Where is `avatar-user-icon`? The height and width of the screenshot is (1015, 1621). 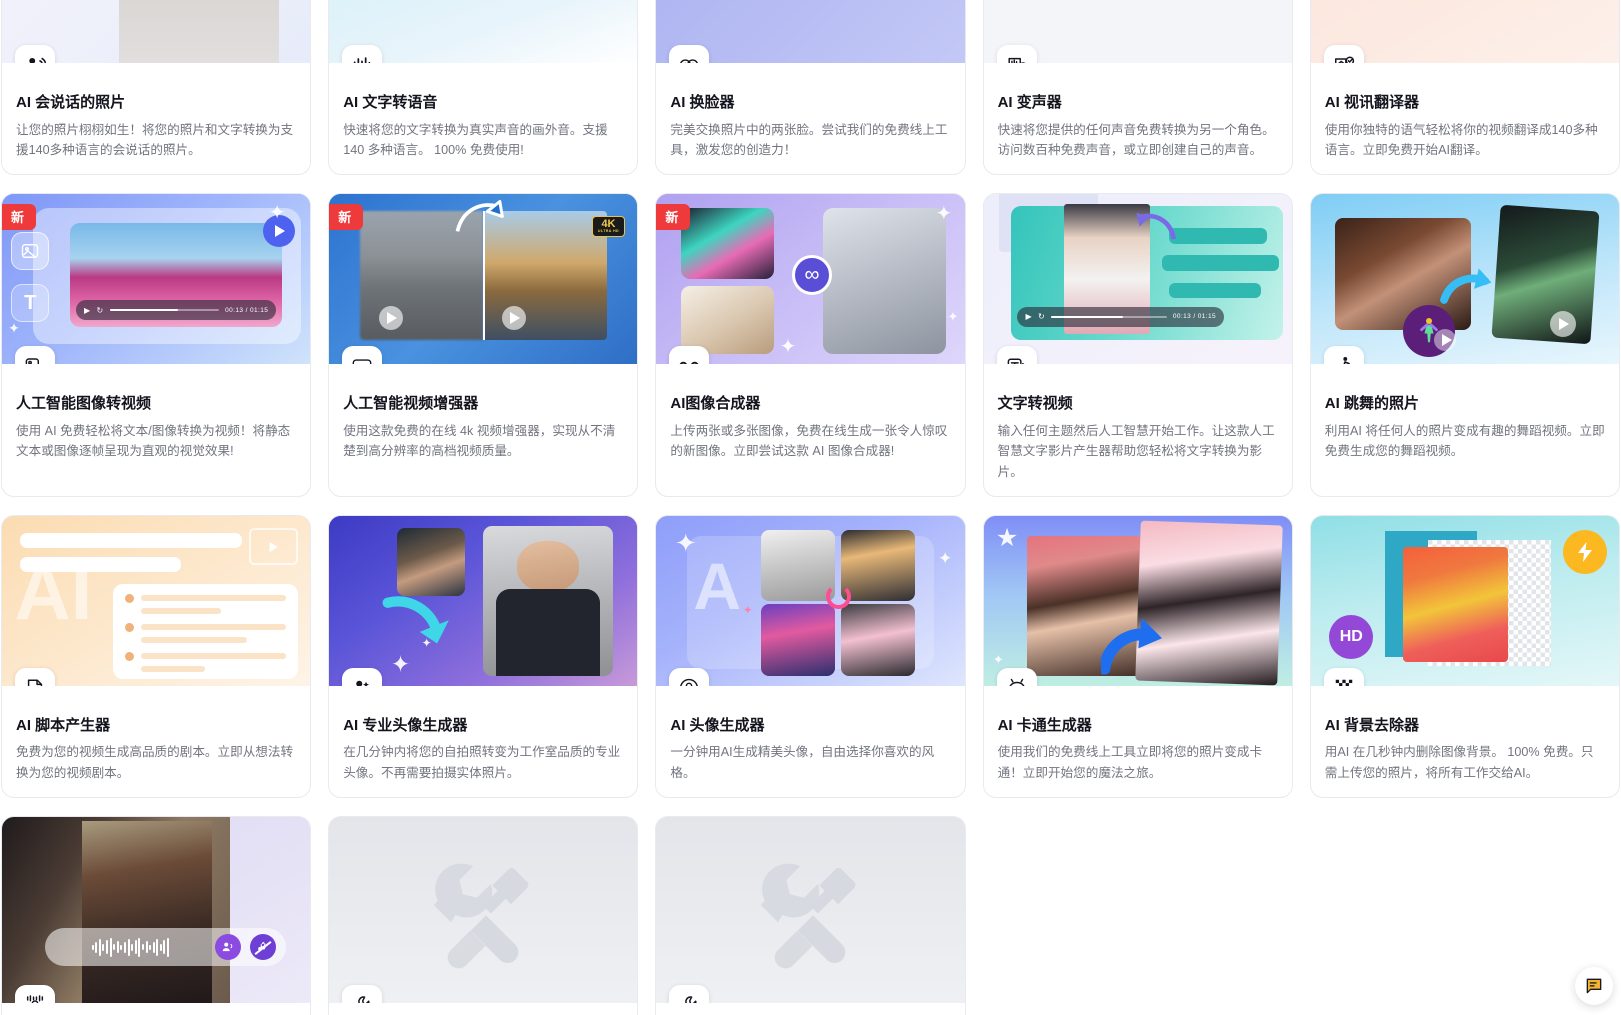 avatar-user-icon is located at coordinates (689, 676).